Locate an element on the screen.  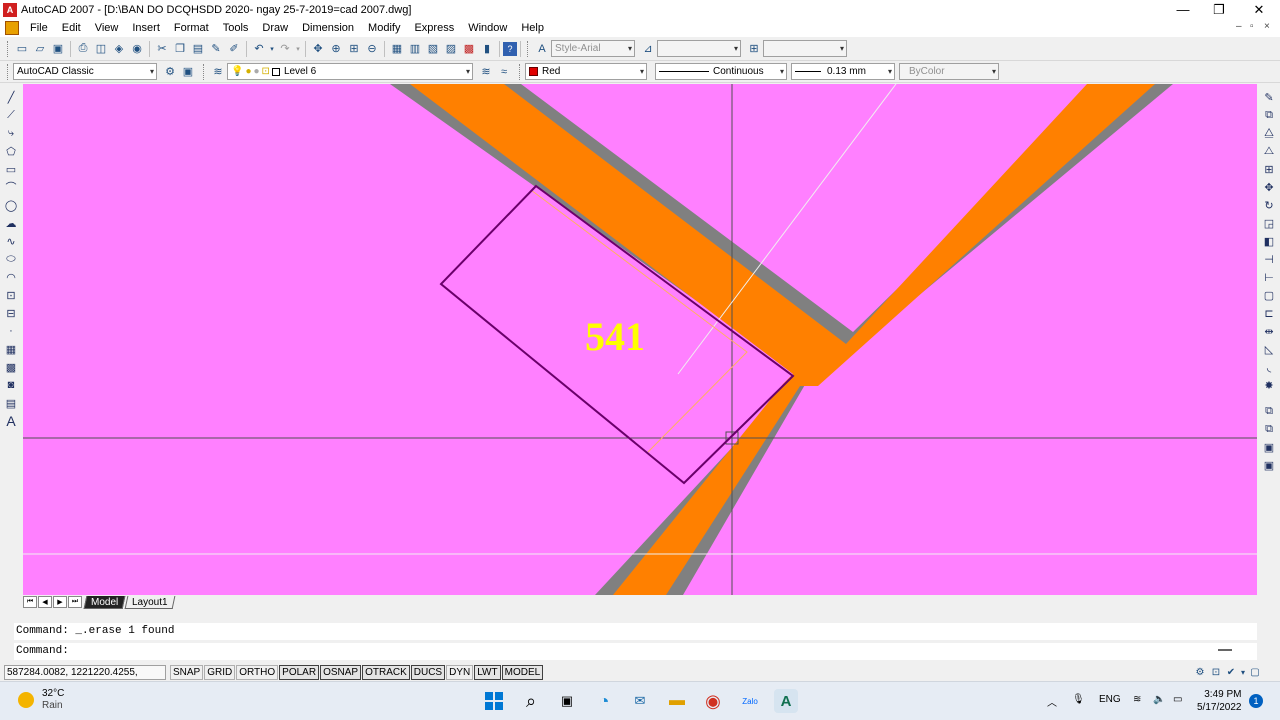
zoom-window-icon: ⊞ is located at coordinates (354, 49).